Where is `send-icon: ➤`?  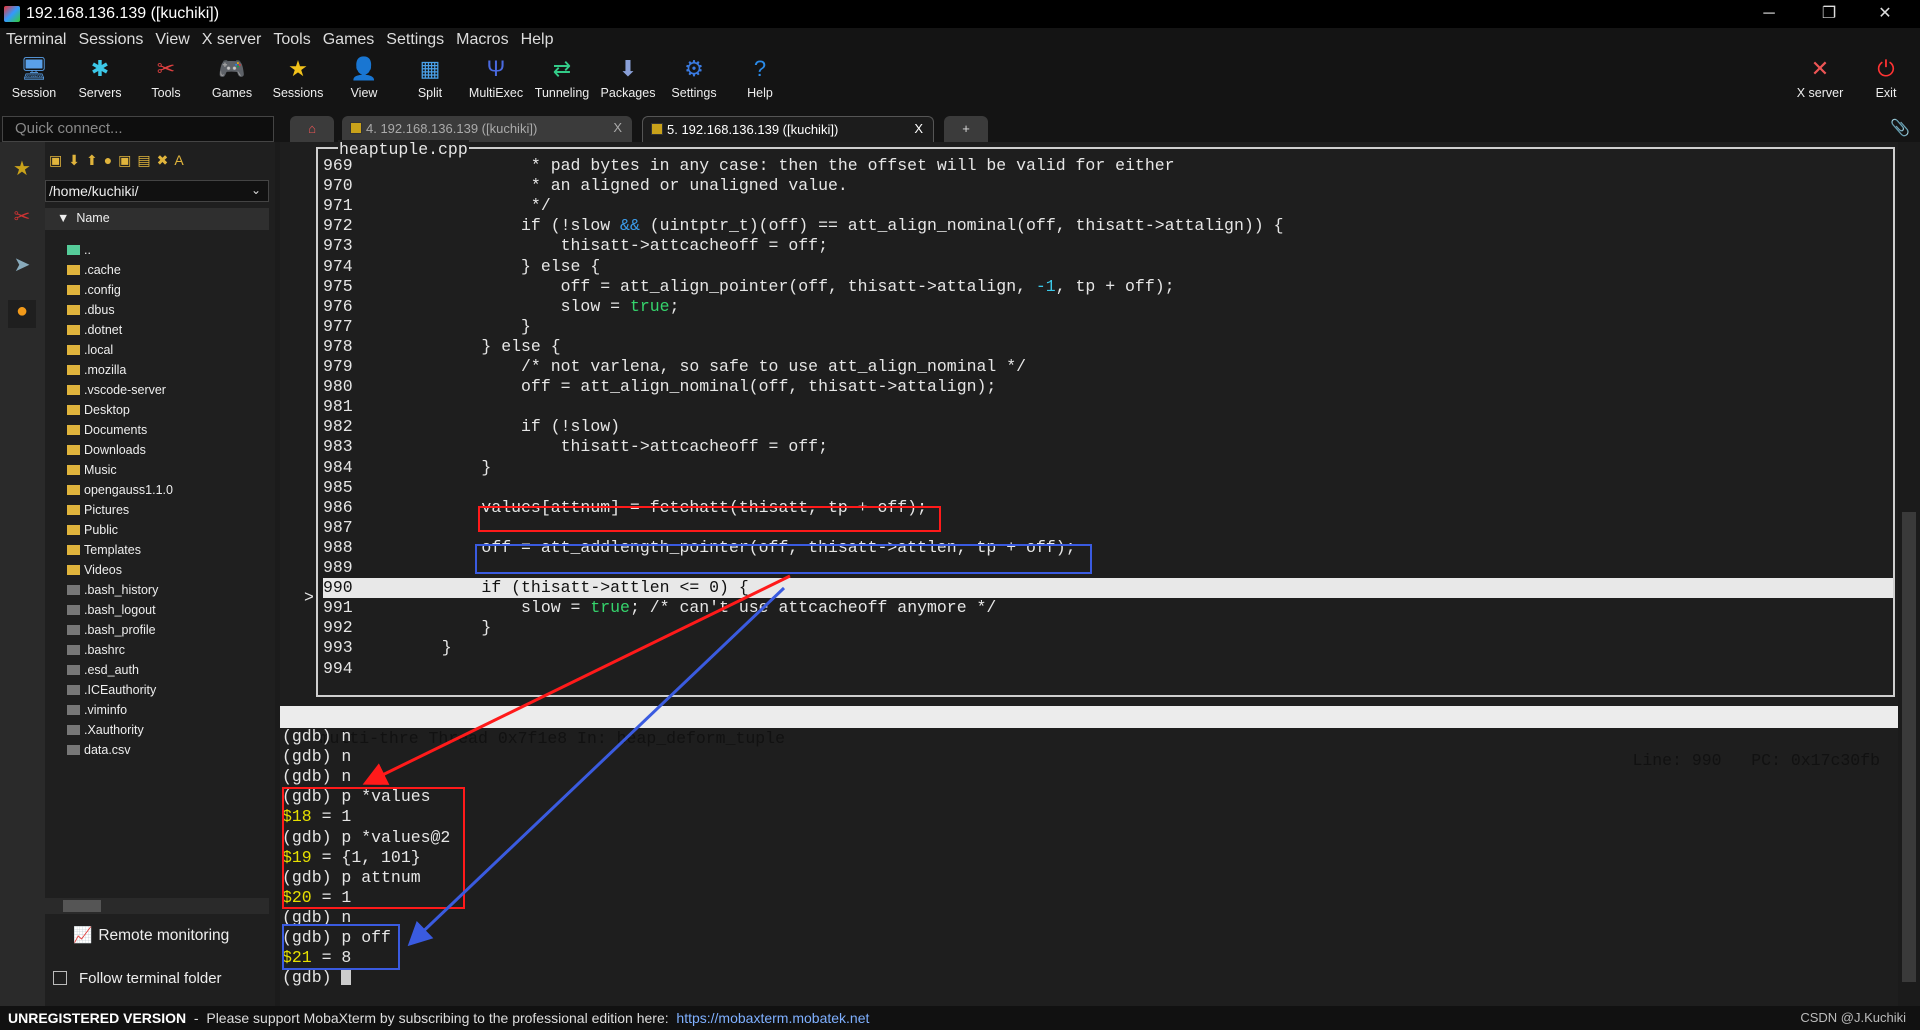 send-icon: ➤ is located at coordinates (22, 266).